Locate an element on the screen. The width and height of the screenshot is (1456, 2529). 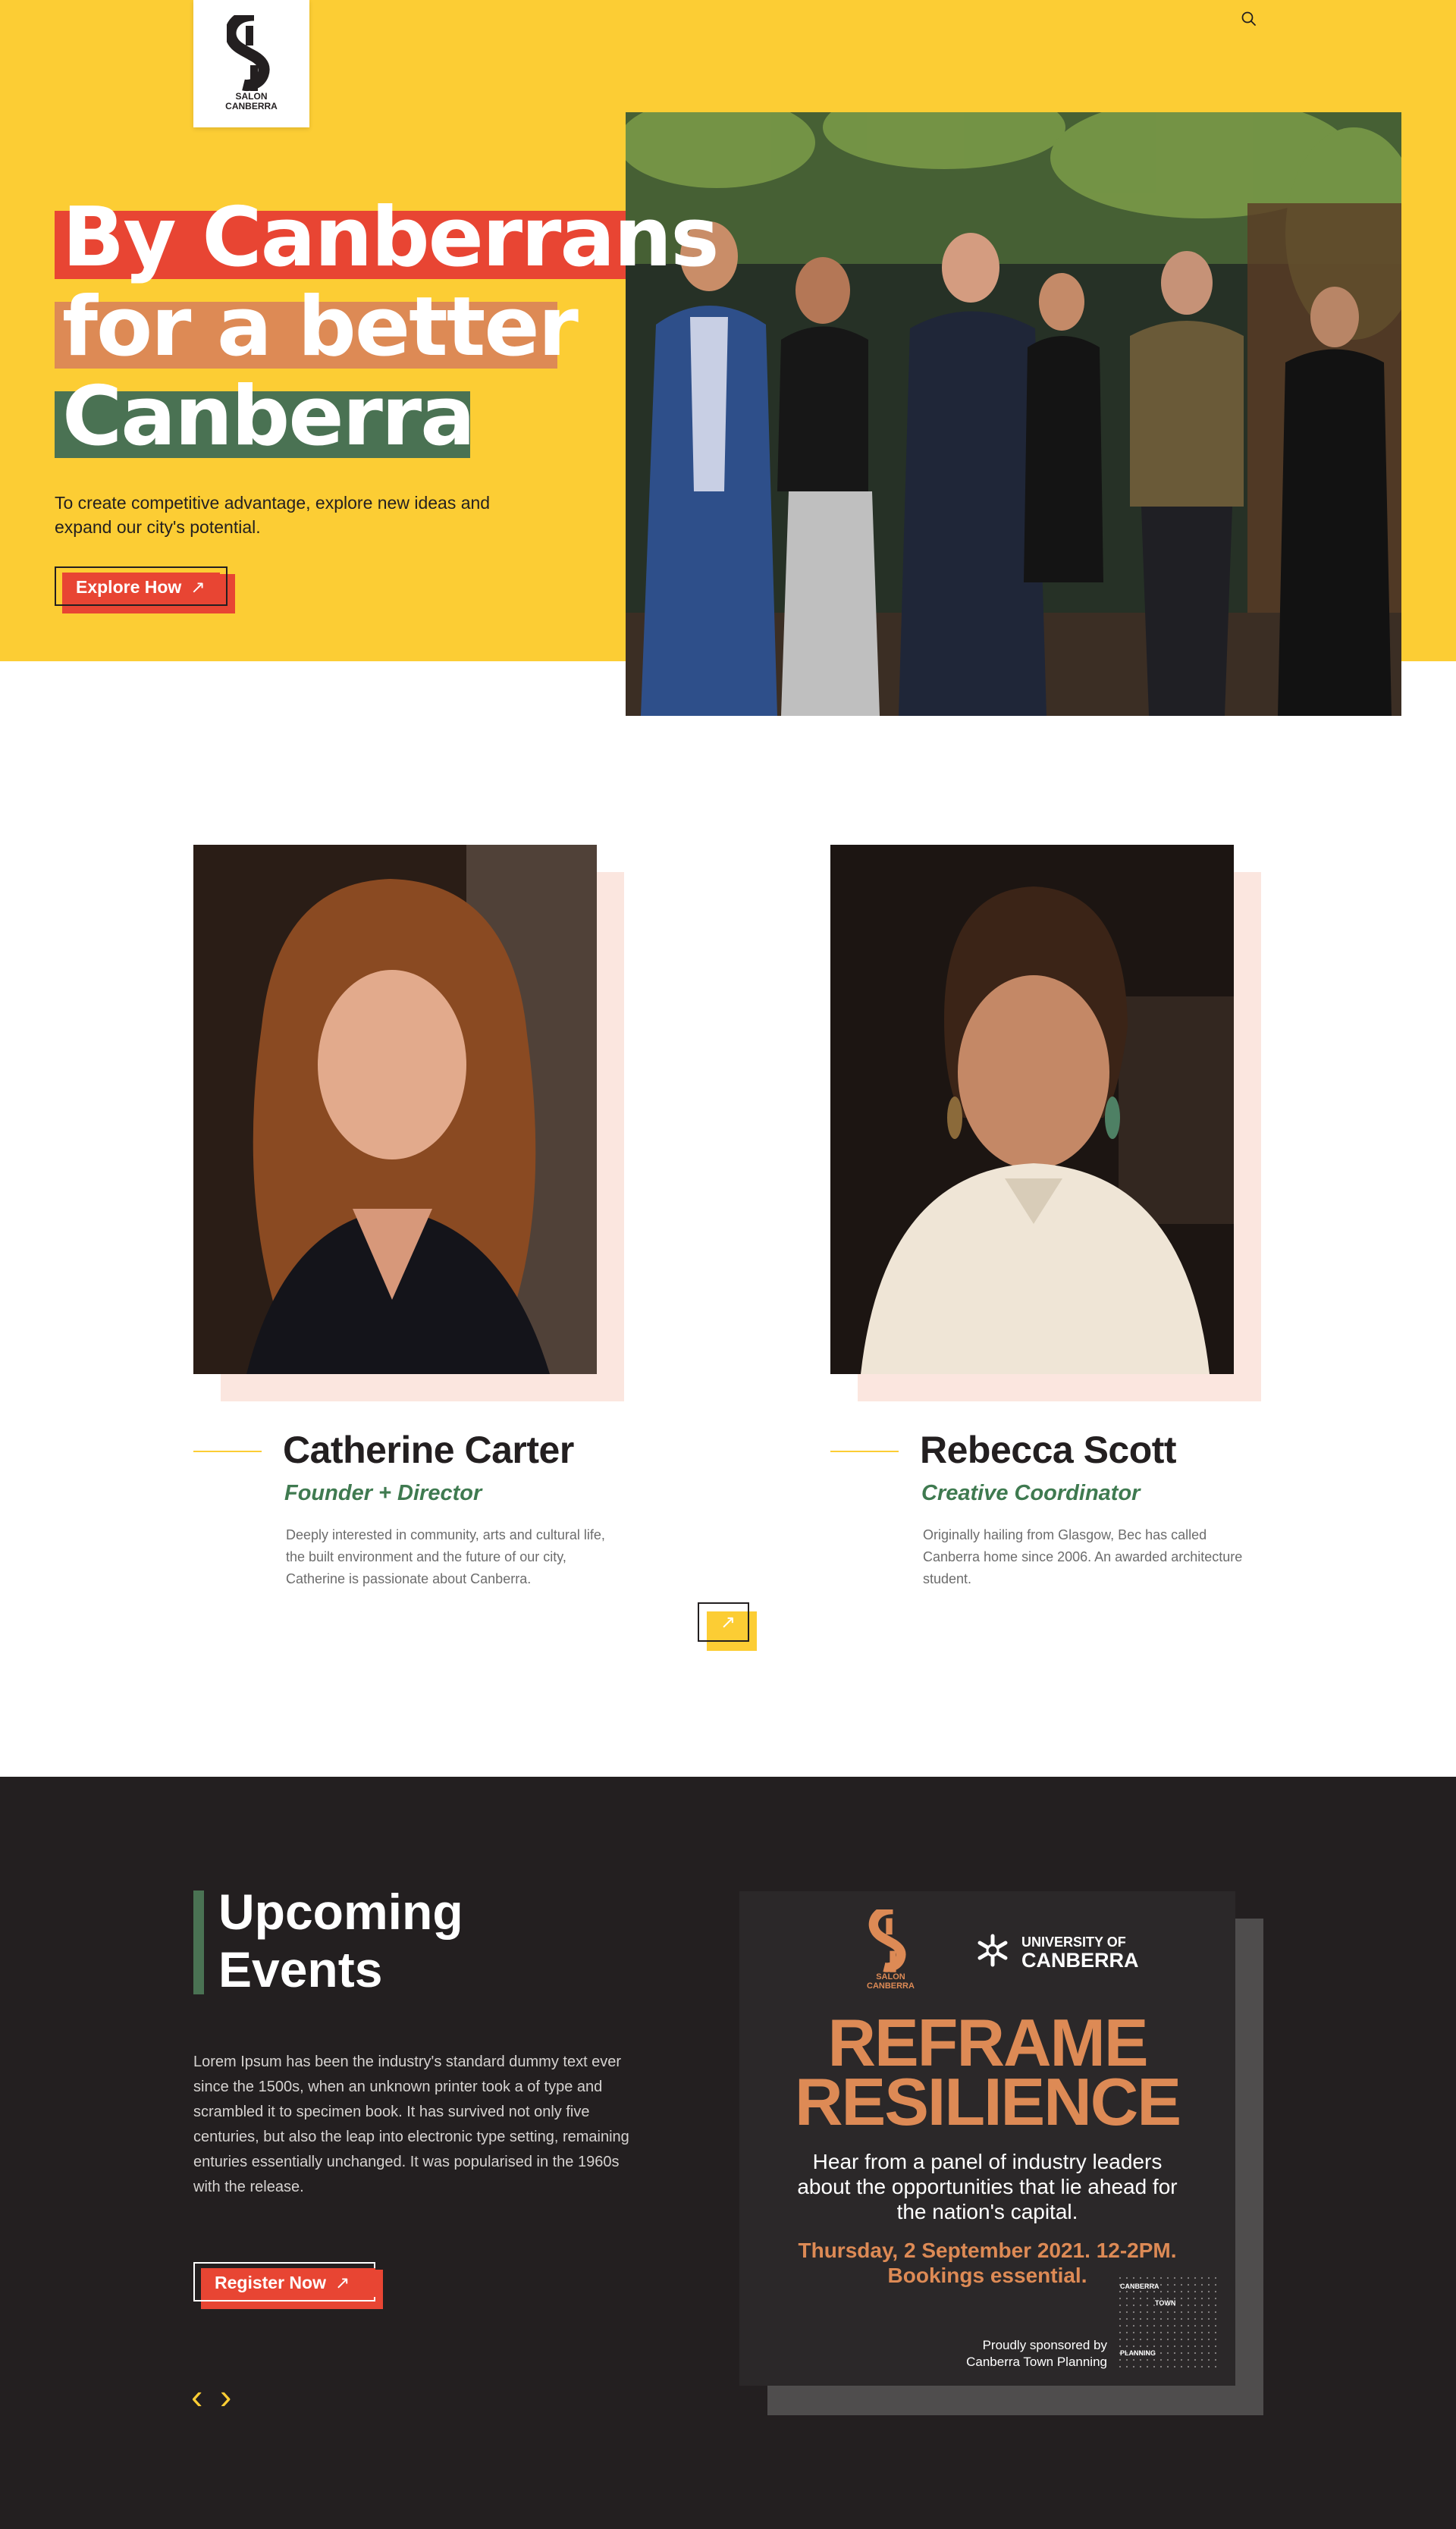
university-line-2: CANBERRA is located at coordinates (1080, 1960).